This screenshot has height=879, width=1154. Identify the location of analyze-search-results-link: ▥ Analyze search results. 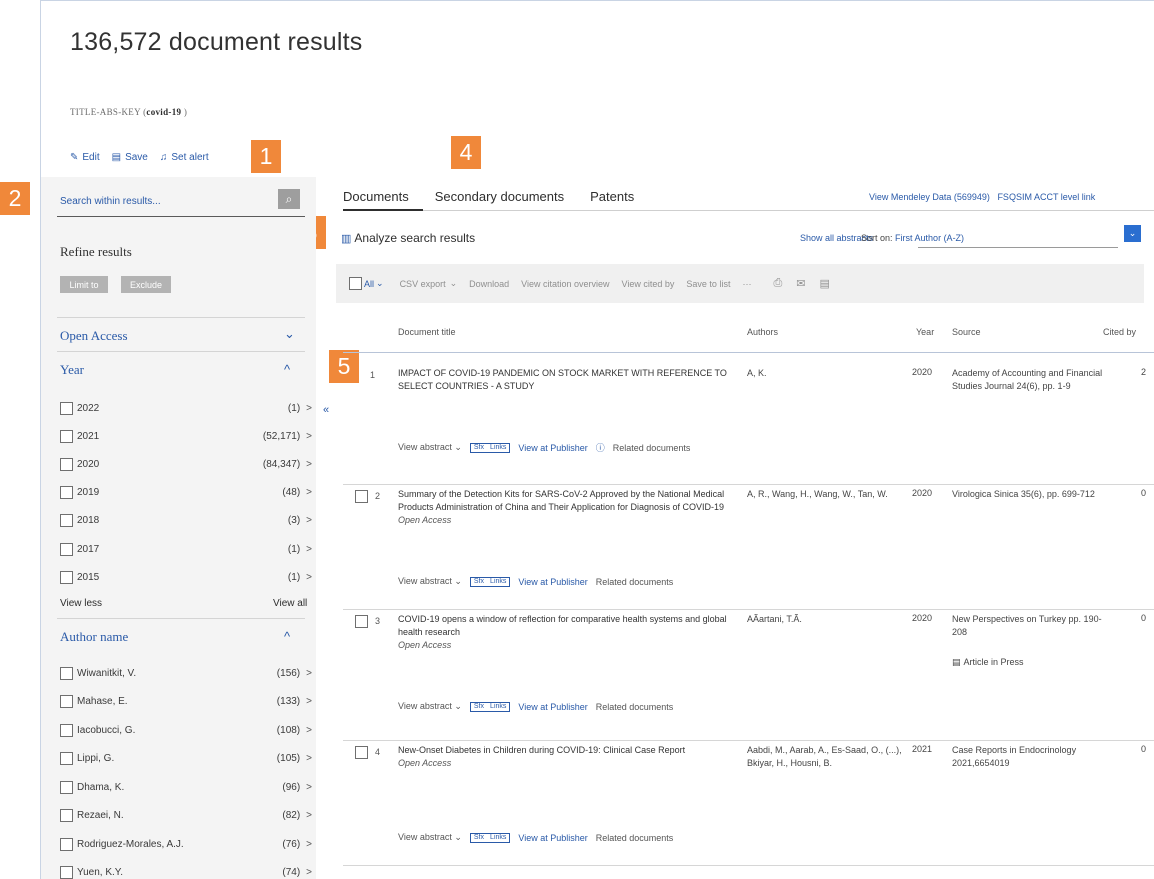
(408, 238).